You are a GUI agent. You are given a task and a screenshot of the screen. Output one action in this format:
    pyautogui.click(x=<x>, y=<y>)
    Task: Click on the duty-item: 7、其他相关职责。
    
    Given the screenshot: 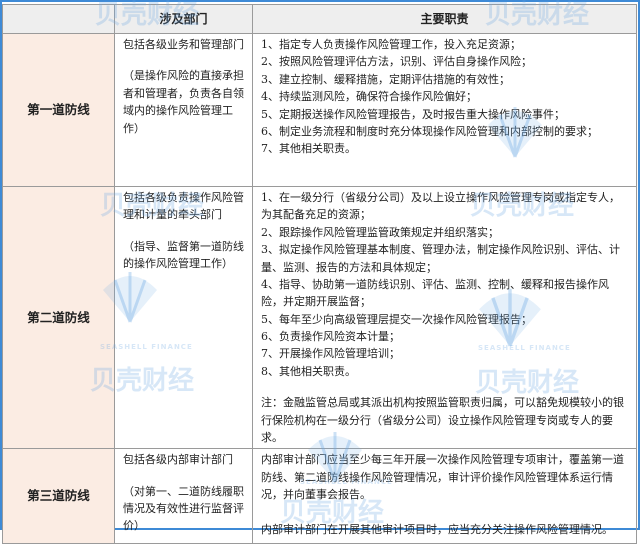 What is the action you would take?
    pyautogui.click(x=308, y=149)
    